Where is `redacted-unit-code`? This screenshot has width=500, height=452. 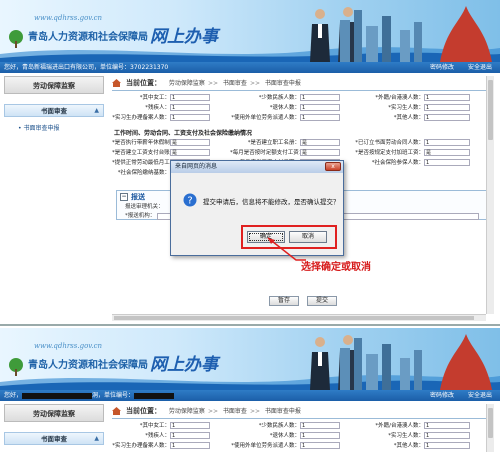
redacted-unit-code is located at coordinates (154, 395).